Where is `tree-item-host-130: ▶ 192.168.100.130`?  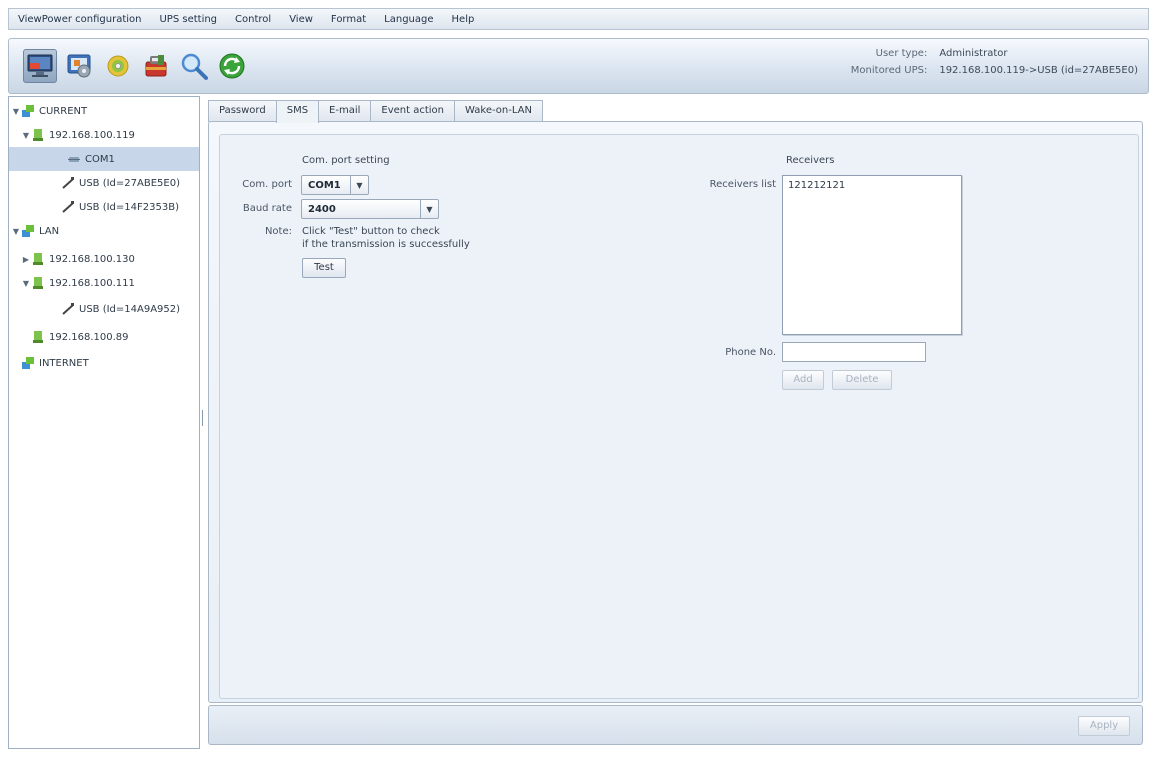 tree-item-host-130: ▶ 192.168.100.130 is located at coordinates (116, 259).